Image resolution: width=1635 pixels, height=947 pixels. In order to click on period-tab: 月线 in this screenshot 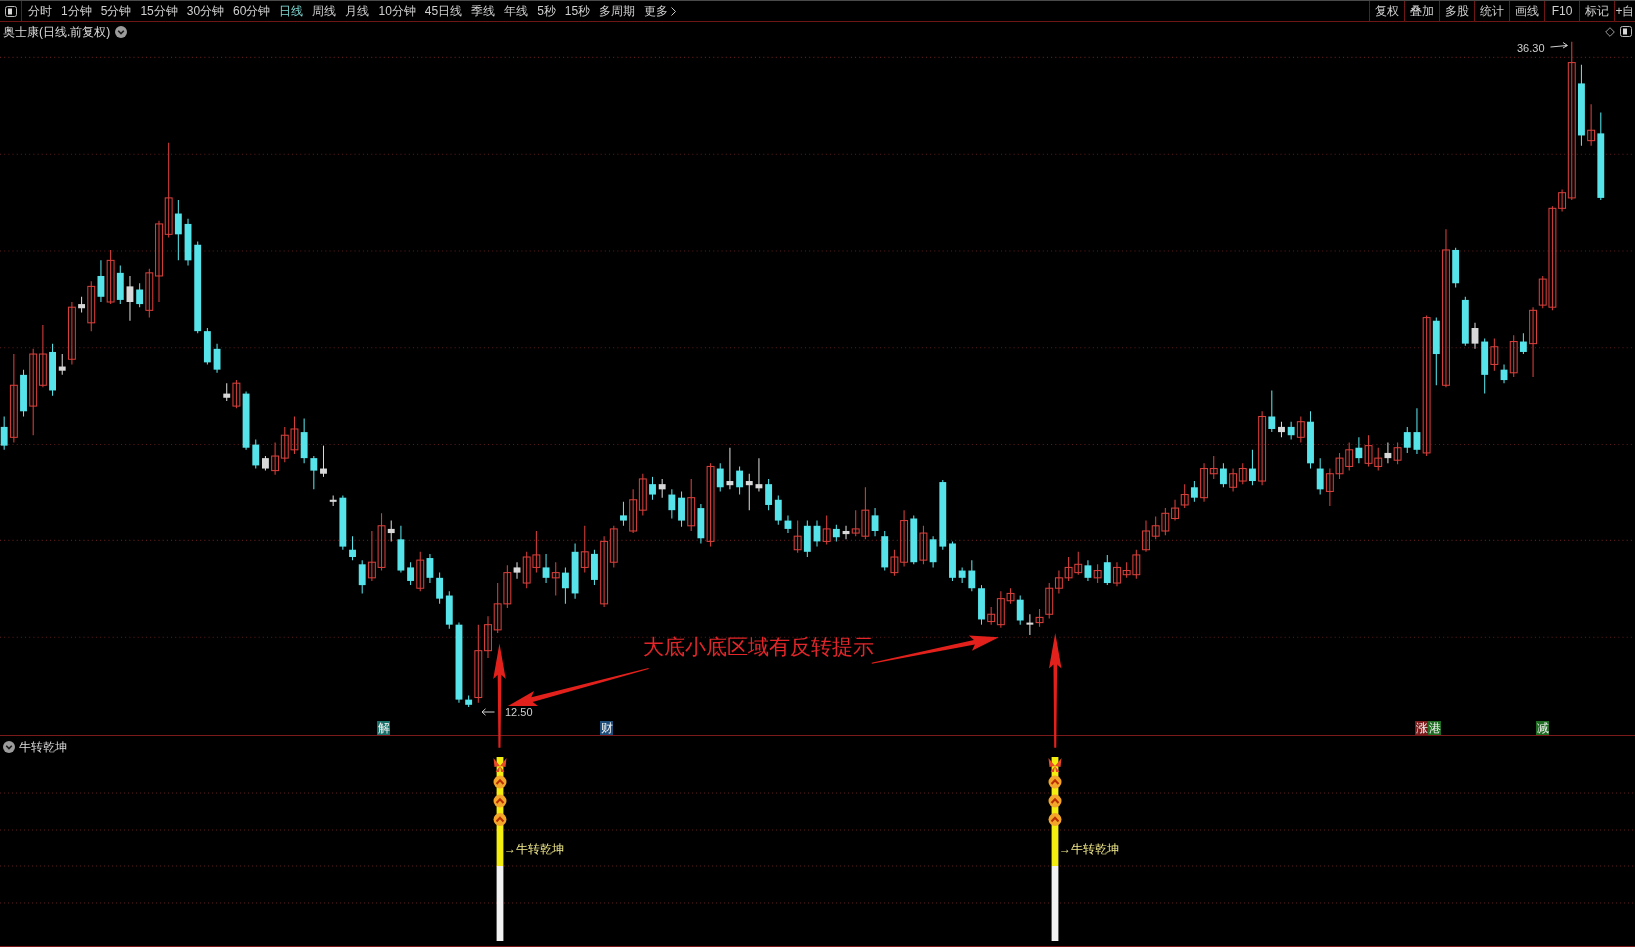, I will do `click(357, 11)`.